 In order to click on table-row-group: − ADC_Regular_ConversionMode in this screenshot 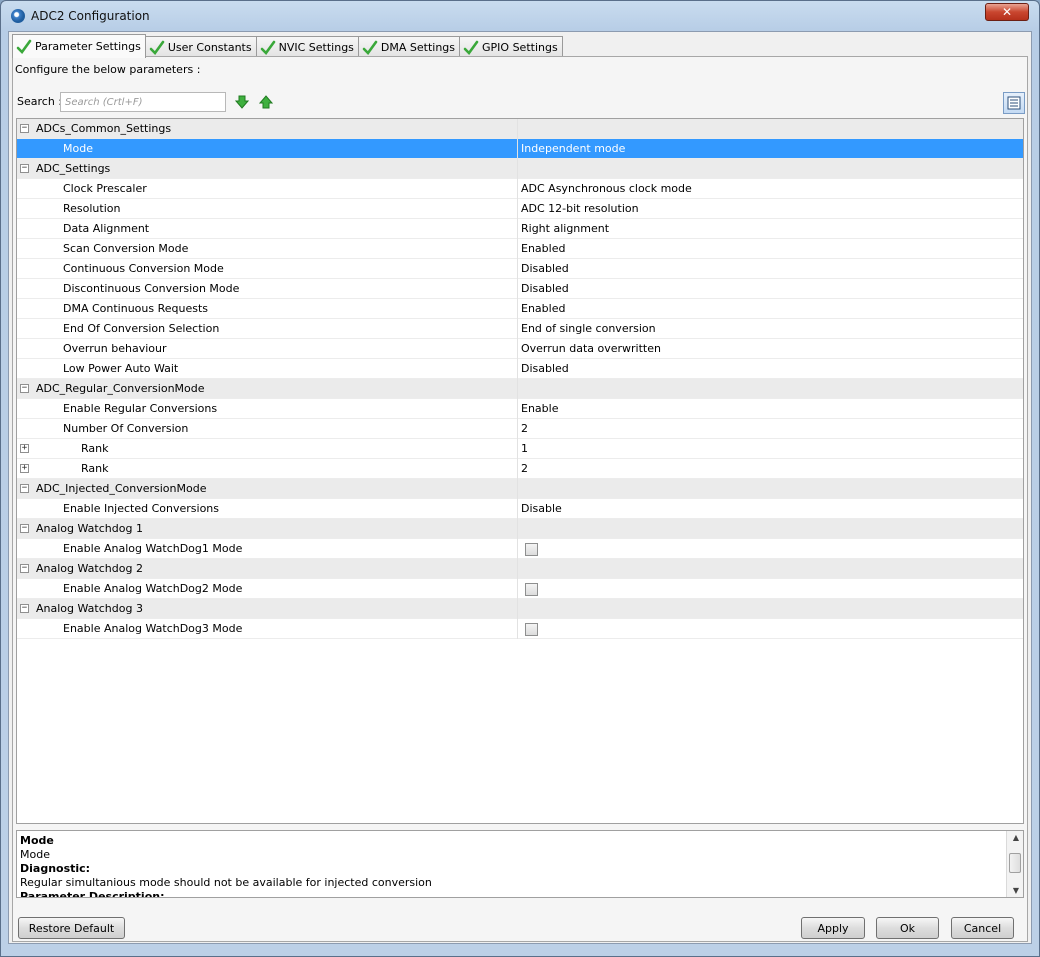, I will do `click(520, 388)`.